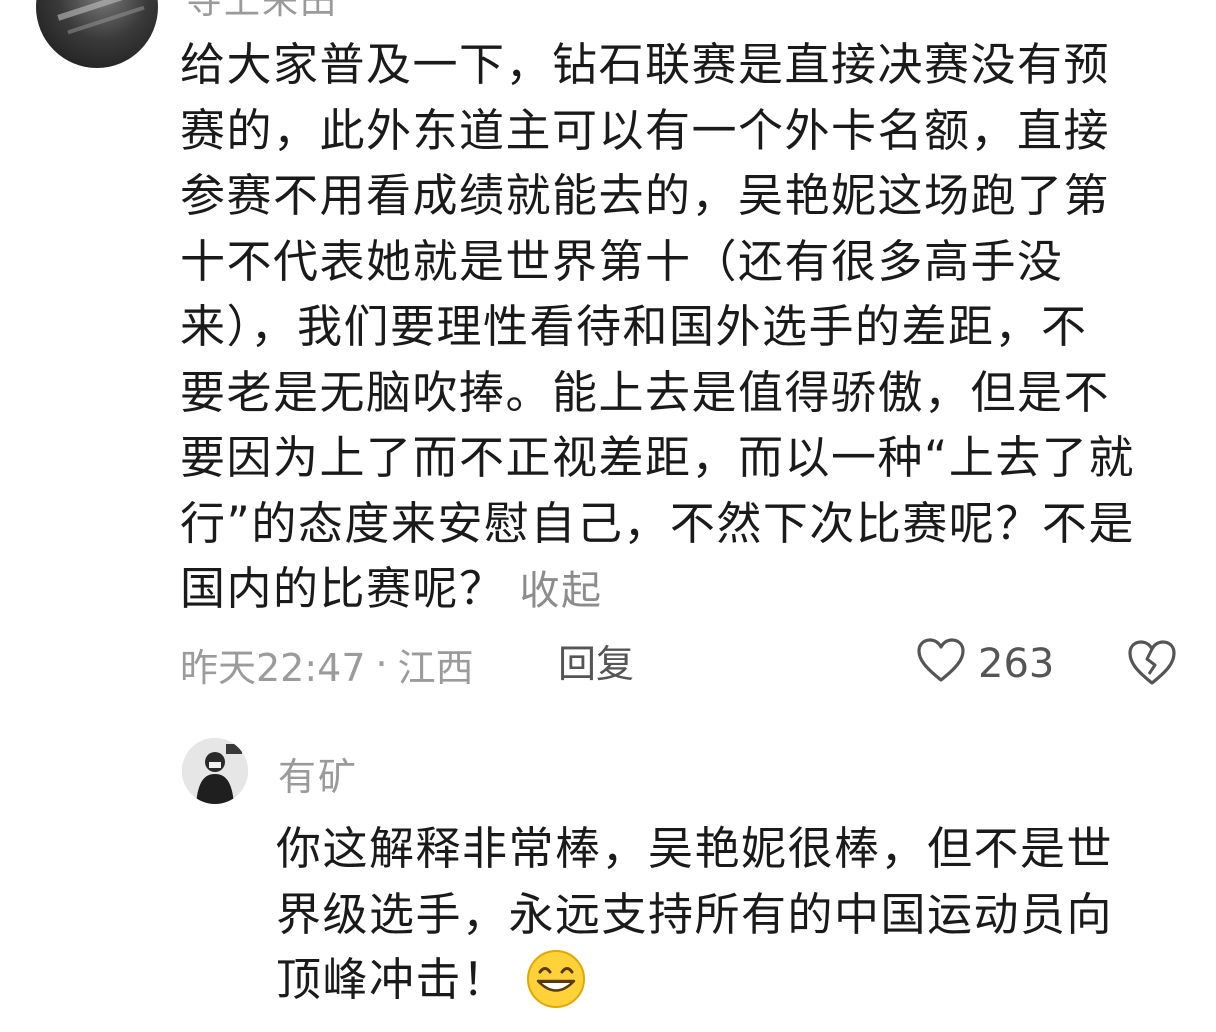  I want to click on reply-button: 回复, so click(596, 664).